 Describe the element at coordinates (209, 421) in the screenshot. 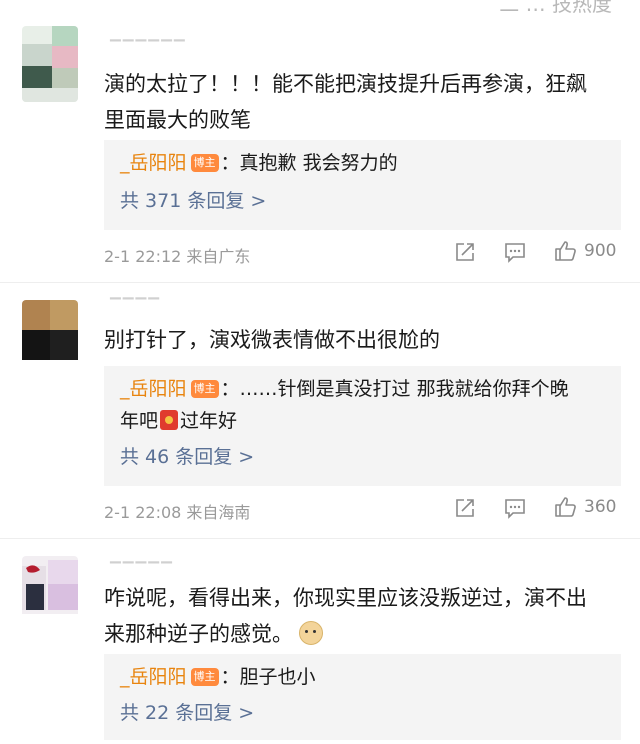

I see `reply-text-end: 过年好` at that location.